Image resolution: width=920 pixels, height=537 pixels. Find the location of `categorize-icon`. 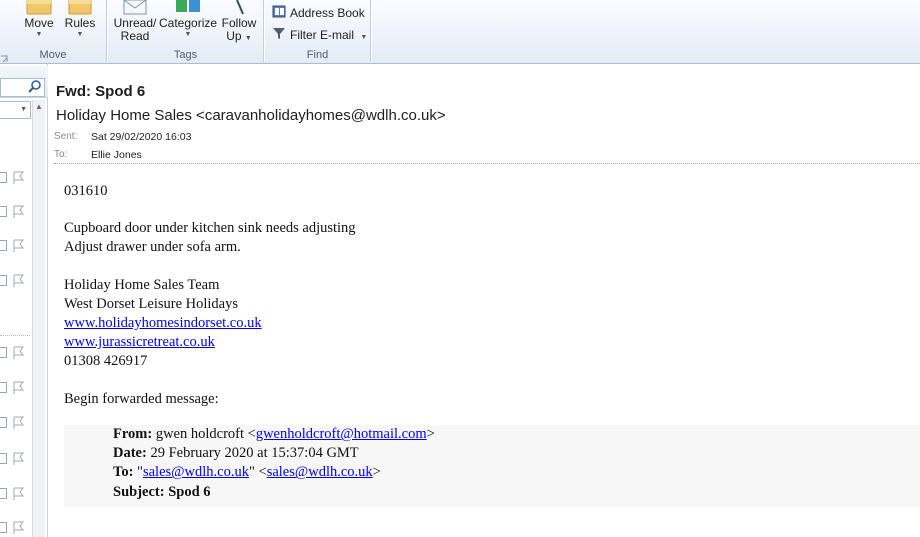

categorize-icon is located at coordinates (188, 8).